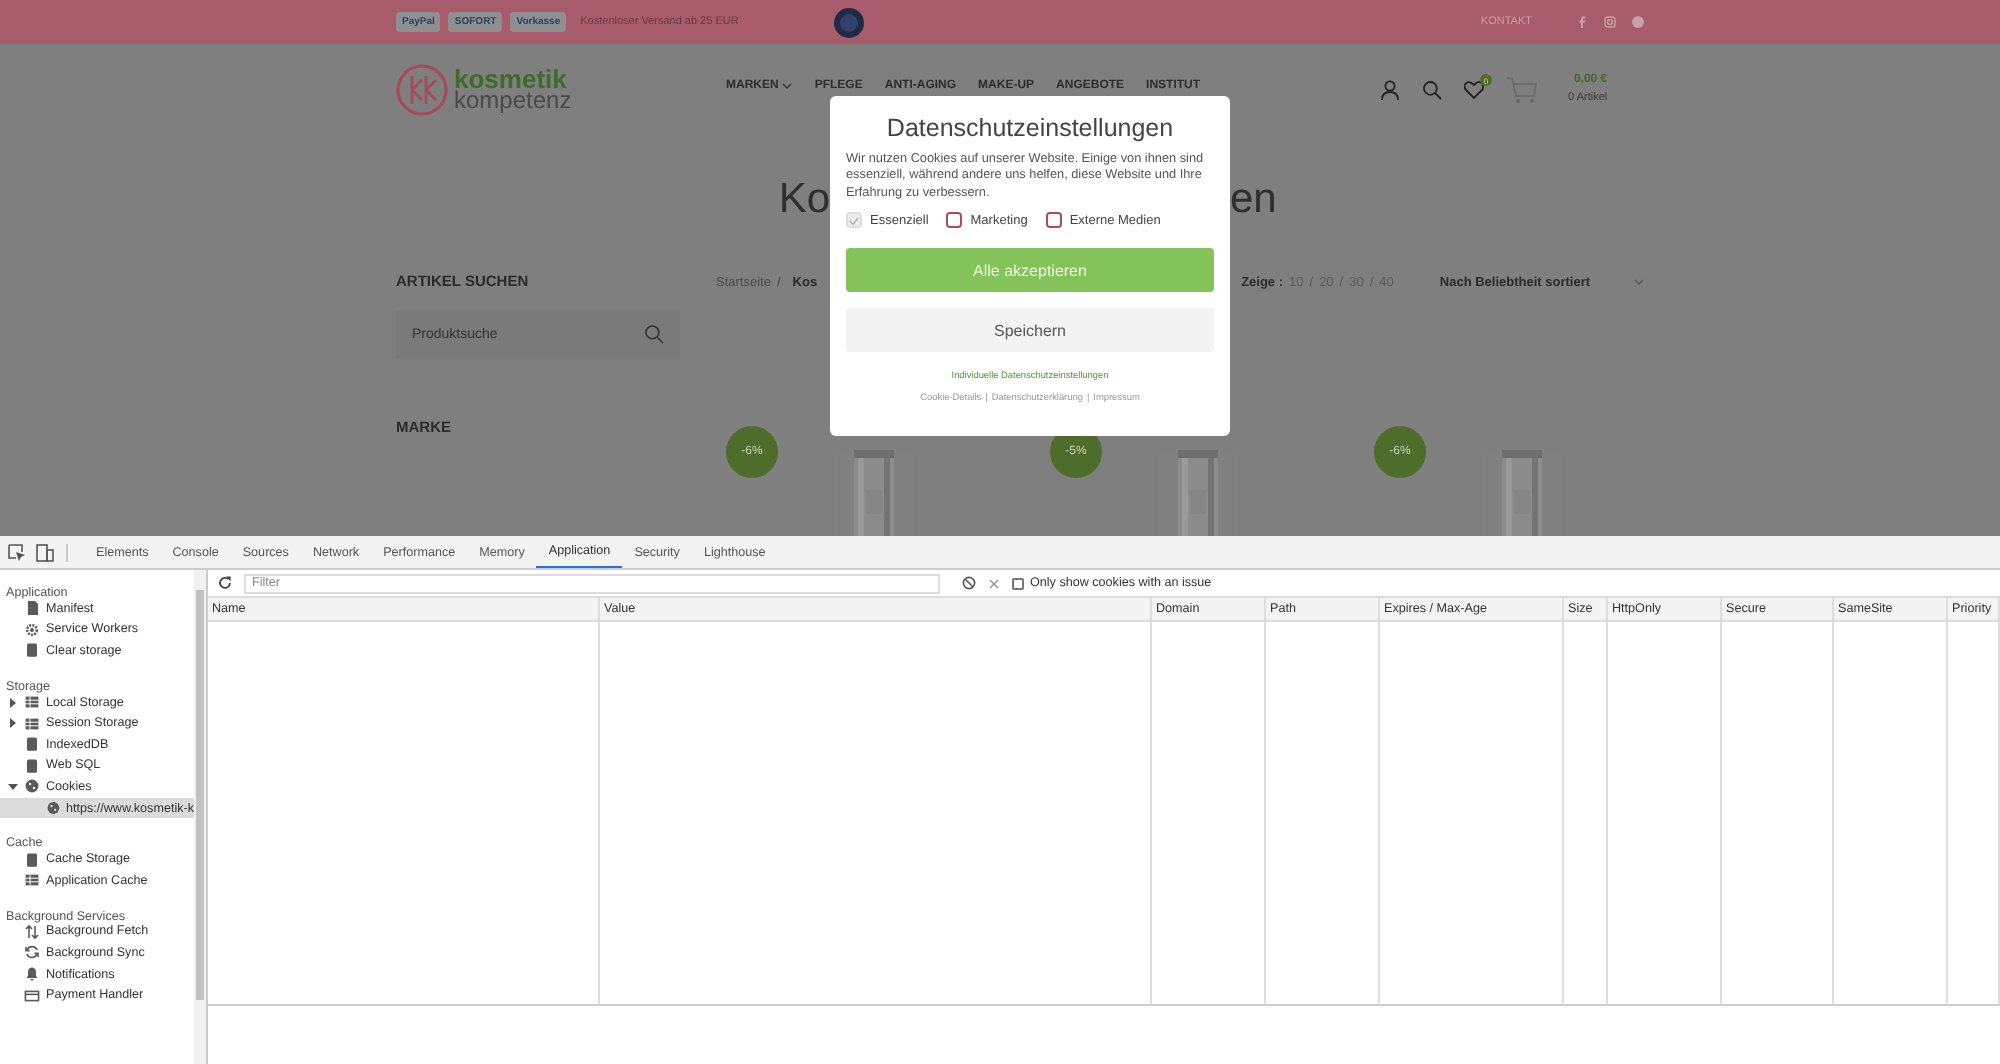 This screenshot has height=1064, width=2000. What do you see at coordinates (1390, 90) in the screenshot?
I see `account-icon` at bounding box center [1390, 90].